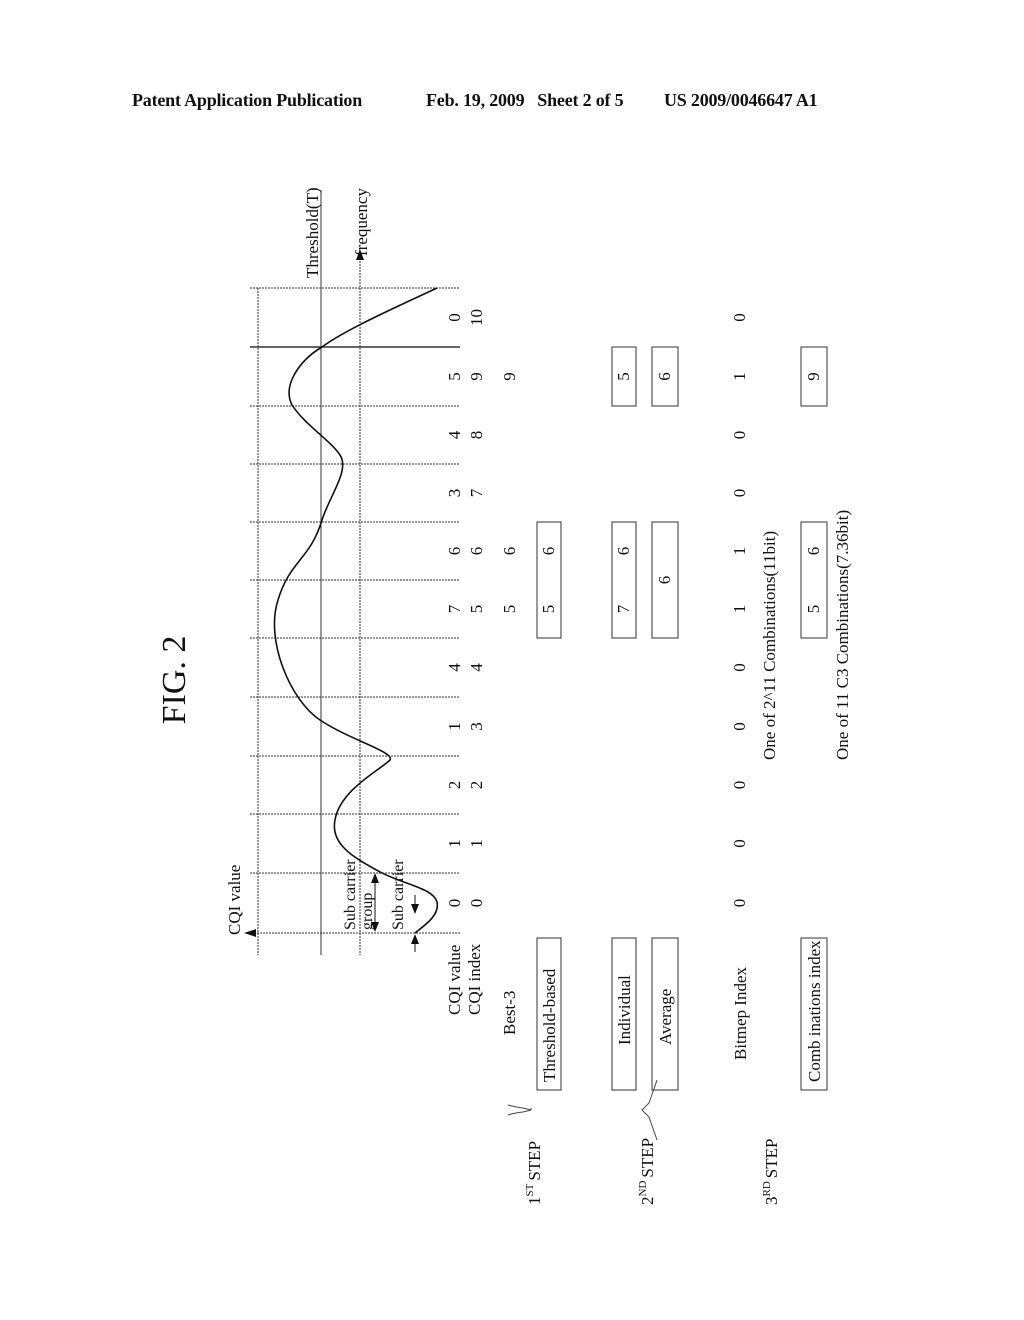  What do you see at coordinates (476, 609) in the screenshot?
I see `cqi-index-cell: 5` at bounding box center [476, 609].